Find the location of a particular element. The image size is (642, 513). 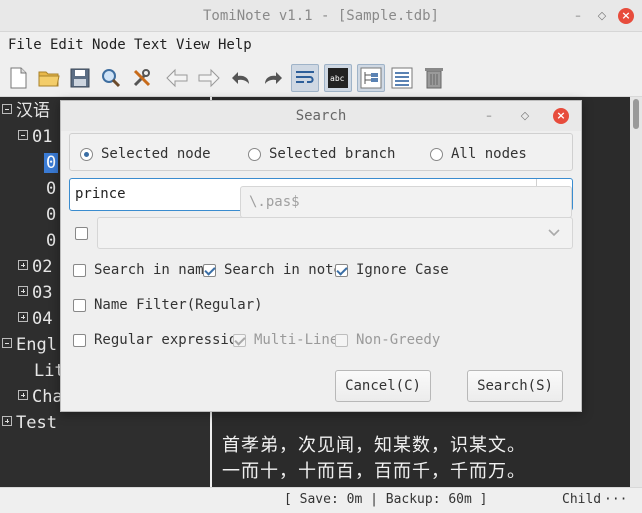

tree-item-label: 03 is located at coordinates (42, 293).